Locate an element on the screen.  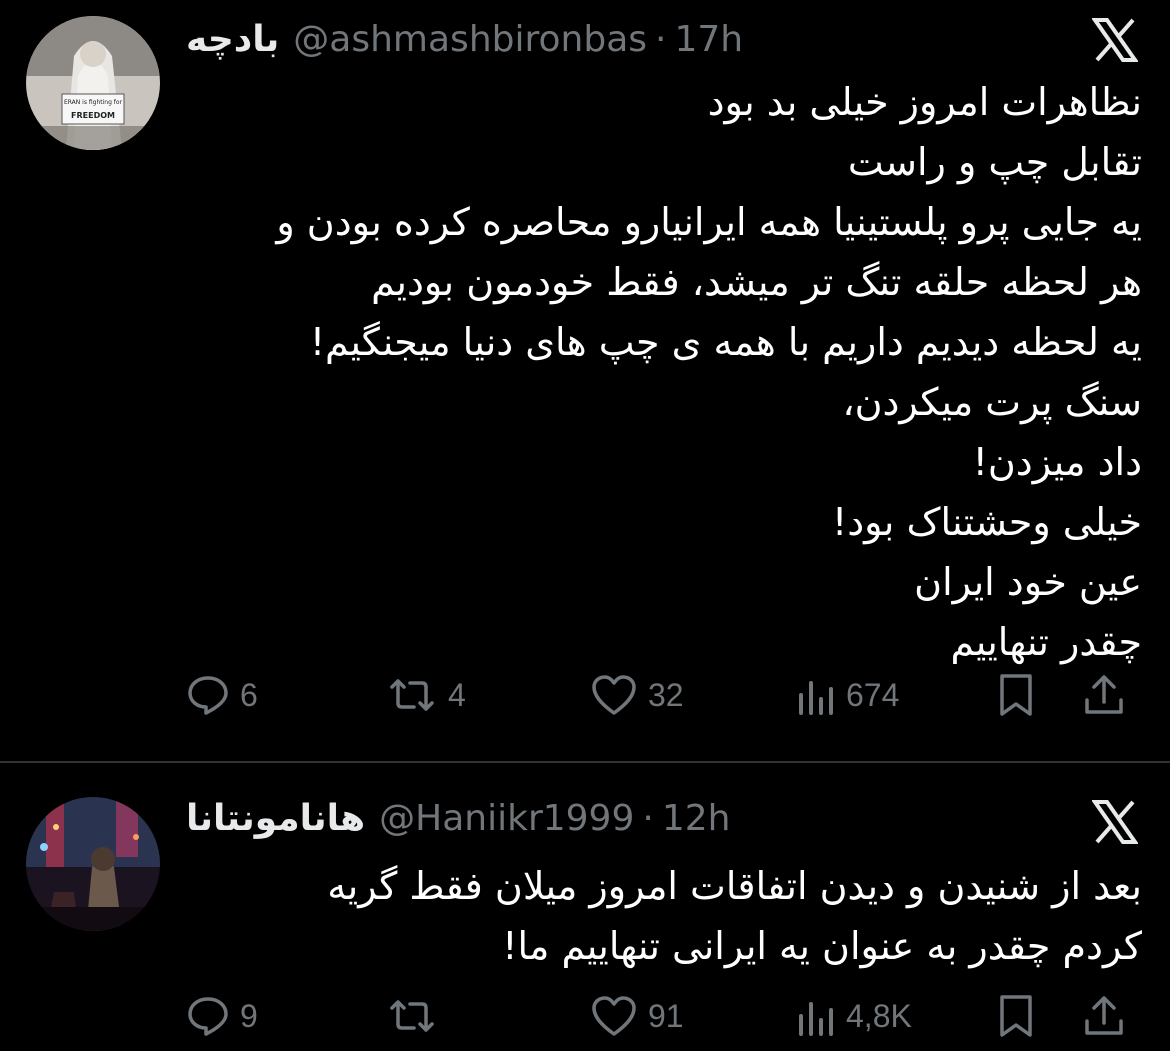
tweet-text-line: کردم چقدر به عنوان یه ایرانی تنهاییم ما! is located at coordinates (822, 946).